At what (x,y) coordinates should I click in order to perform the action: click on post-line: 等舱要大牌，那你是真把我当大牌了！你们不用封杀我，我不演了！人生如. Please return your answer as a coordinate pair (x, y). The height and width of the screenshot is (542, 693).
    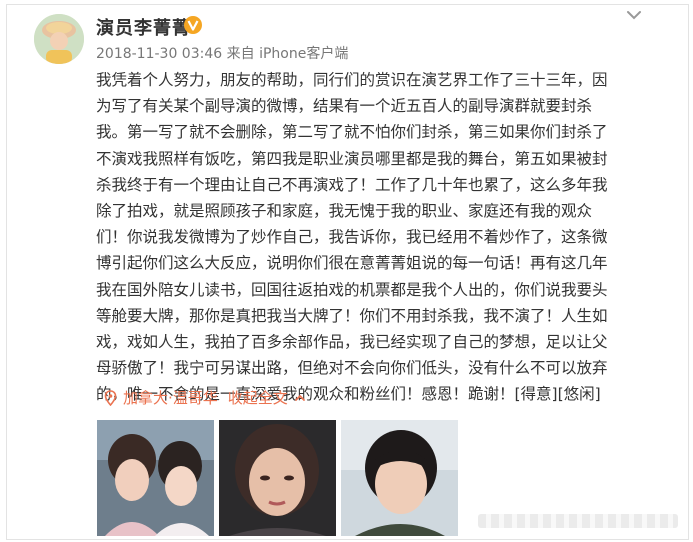
    Looking at the image, I should click on (352, 315).